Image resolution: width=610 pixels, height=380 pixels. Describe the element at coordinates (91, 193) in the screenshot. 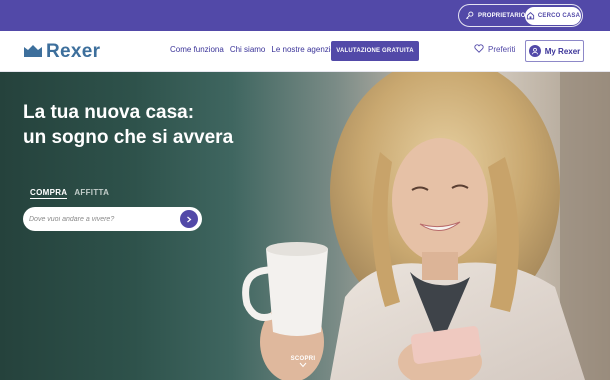

I see `tab-rent: AFFITTA` at that location.